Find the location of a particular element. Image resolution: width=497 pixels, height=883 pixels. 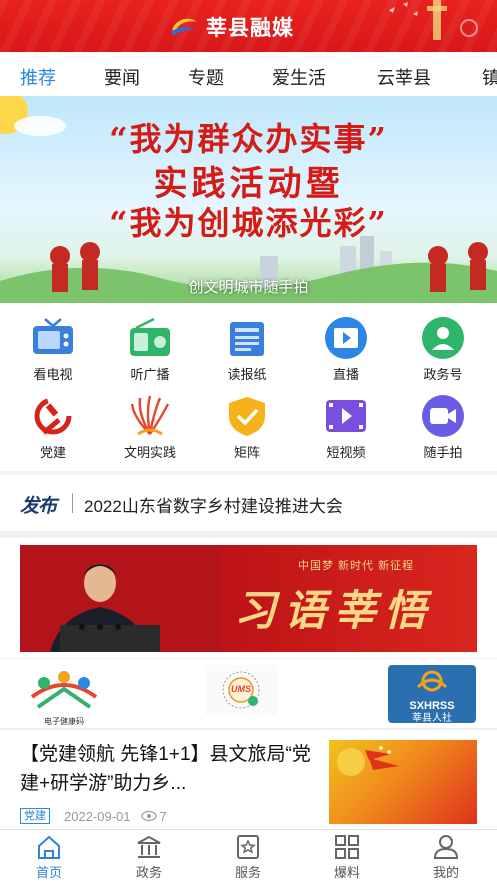

service-label: 党建 is located at coordinates (52, 452).